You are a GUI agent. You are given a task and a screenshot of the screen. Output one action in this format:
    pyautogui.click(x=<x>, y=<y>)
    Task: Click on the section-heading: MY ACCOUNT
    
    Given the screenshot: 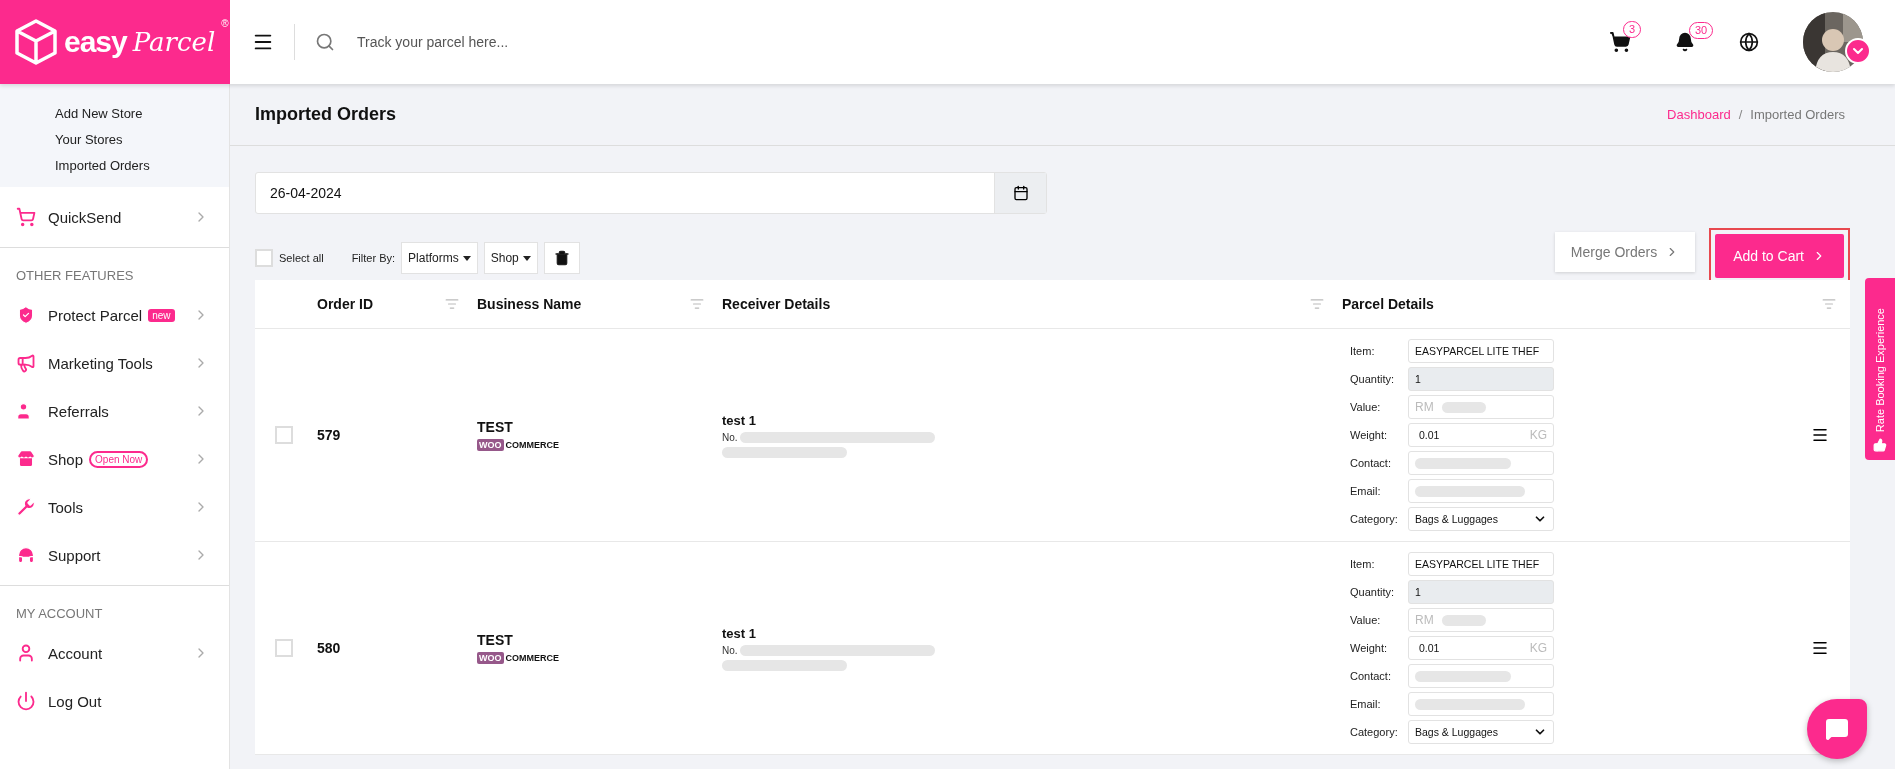 What is the action you would take?
    pyautogui.click(x=59, y=614)
    